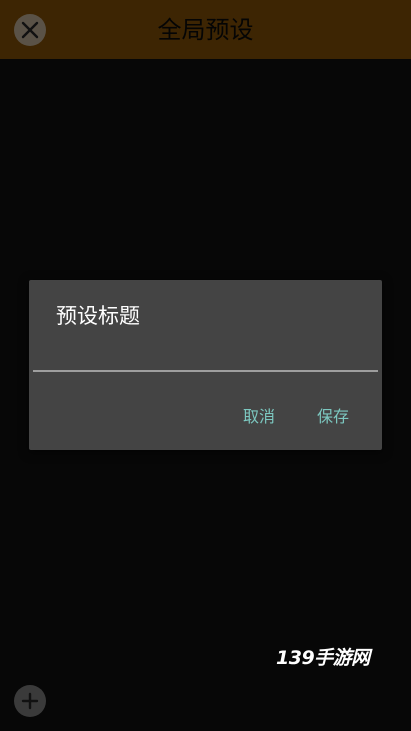  I want to click on page-title: 全局预设, so click(205, 30).